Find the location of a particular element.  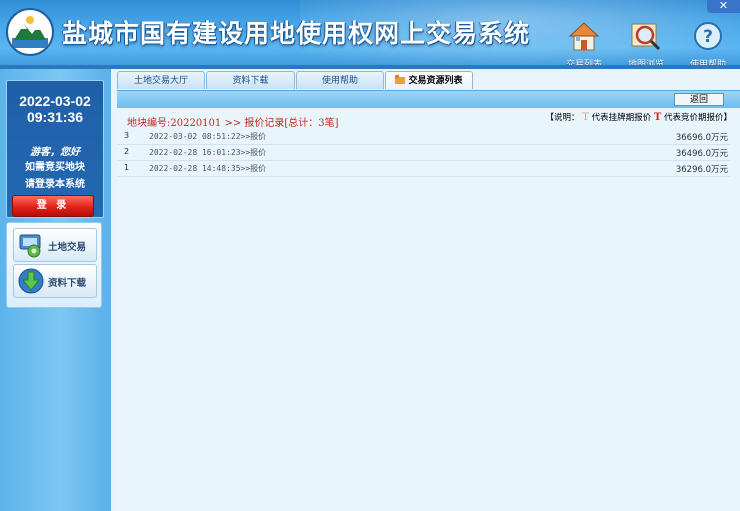

row-value: 36496.0万元 is located at coordinates (701, 154).